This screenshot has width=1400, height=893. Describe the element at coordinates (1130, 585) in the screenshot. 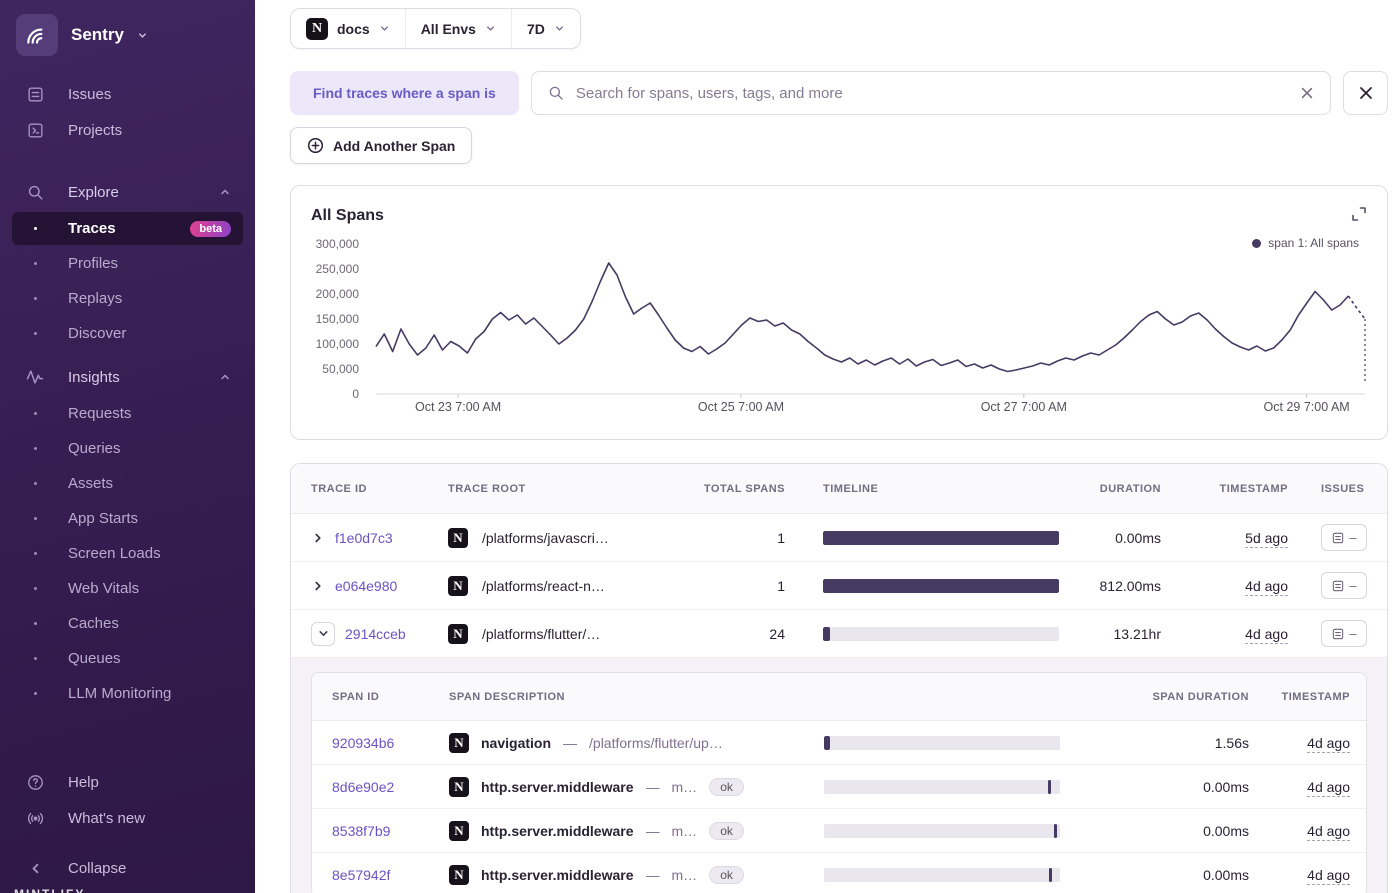

I see `duration: 812.00ms` at that location.